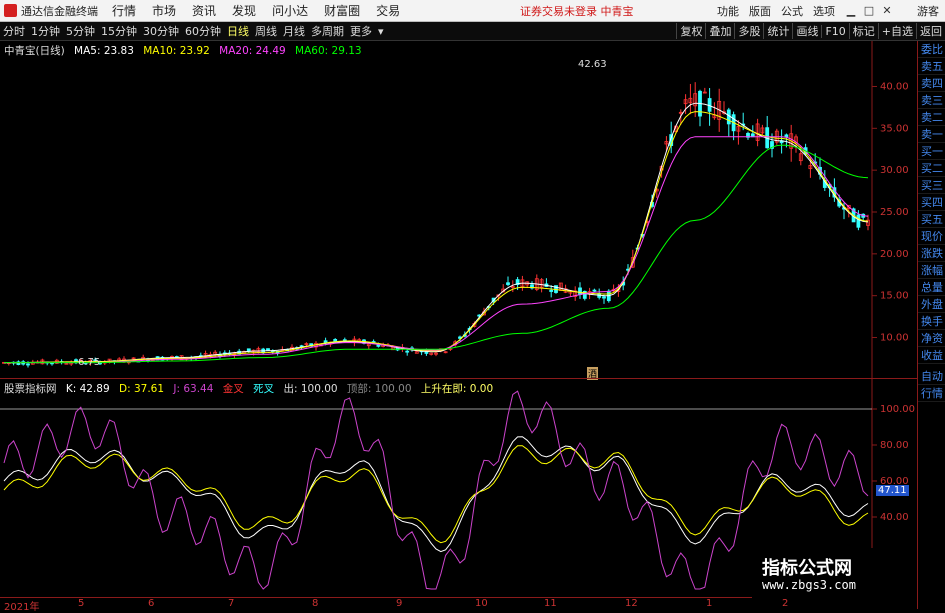 Image resolution: width=945 pixels, height=613 pixels. What do you see at coordinates (327, 31) in the screenshot?
I see `period-multi: 多周期` at bounding box center [327, 31].